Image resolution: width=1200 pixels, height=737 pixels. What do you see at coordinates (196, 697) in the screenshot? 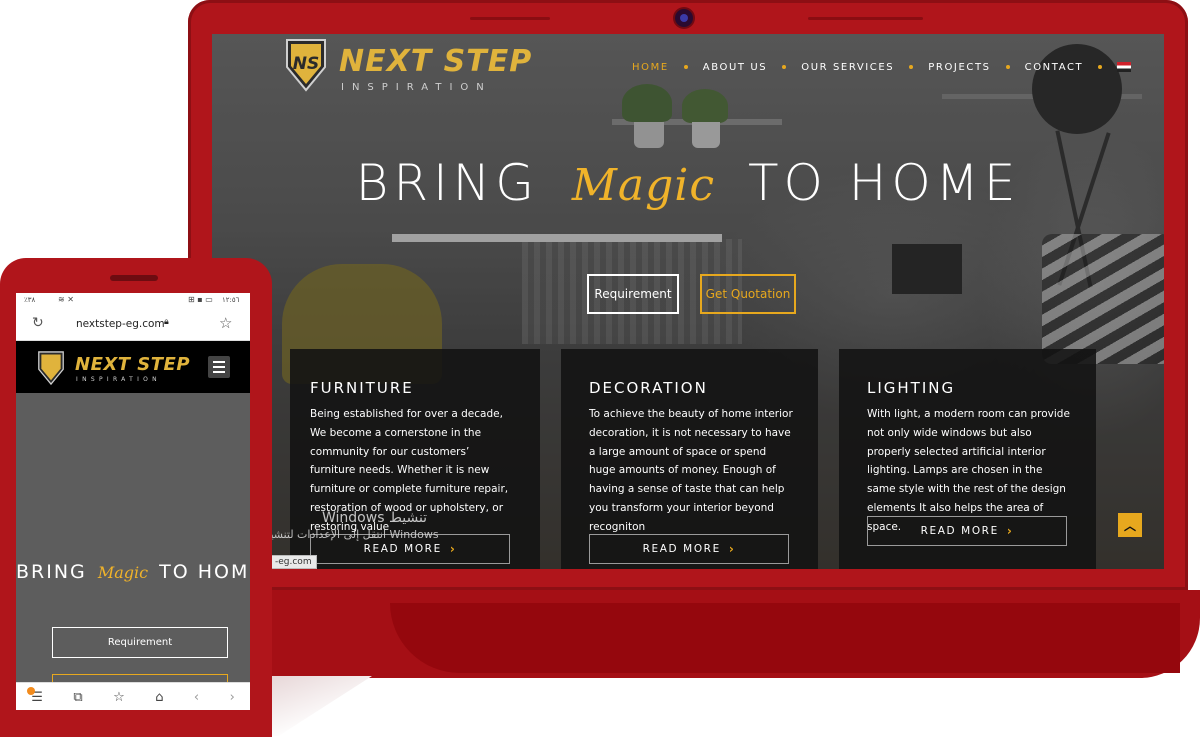
I see `back-icon: ‹` at bounding box center [196, 697].